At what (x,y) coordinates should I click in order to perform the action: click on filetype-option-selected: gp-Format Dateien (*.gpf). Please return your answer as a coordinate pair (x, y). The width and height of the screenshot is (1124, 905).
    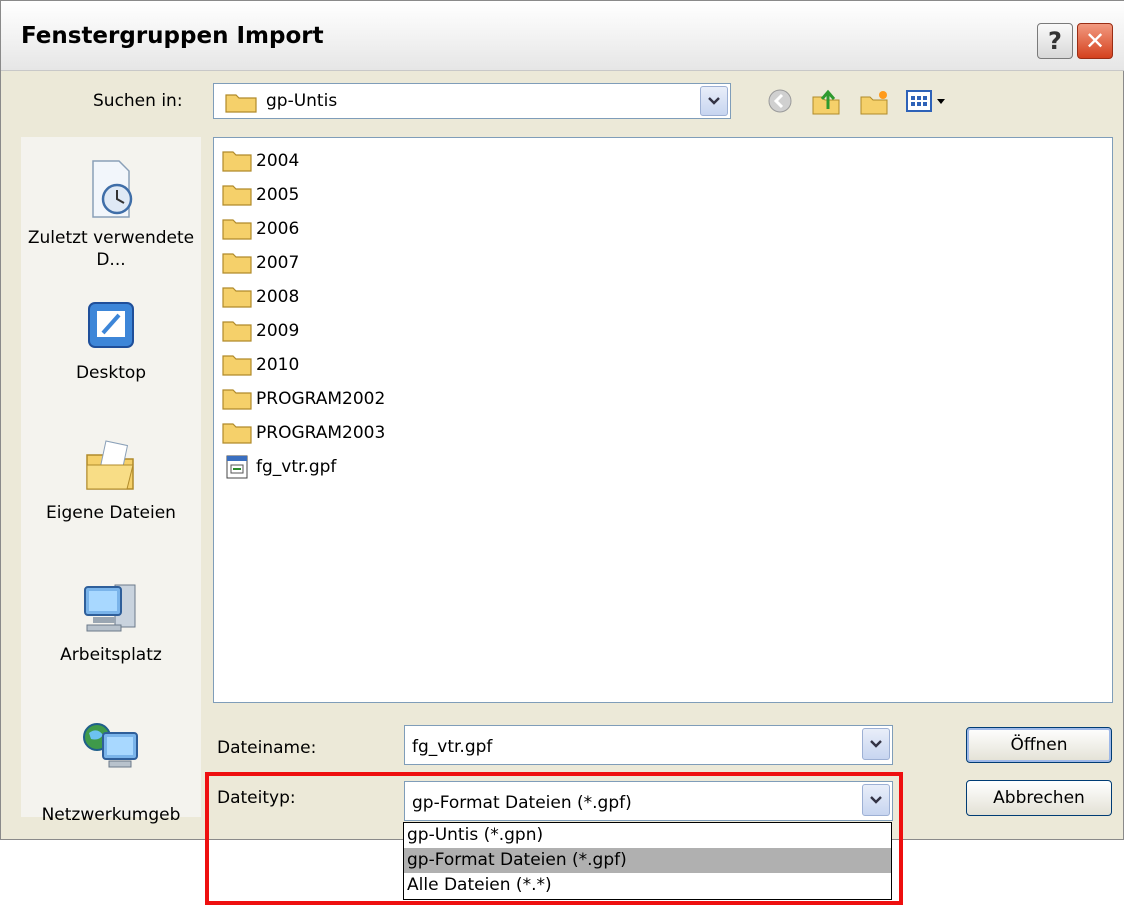
    Looking at the image, I should click on (647, 860).